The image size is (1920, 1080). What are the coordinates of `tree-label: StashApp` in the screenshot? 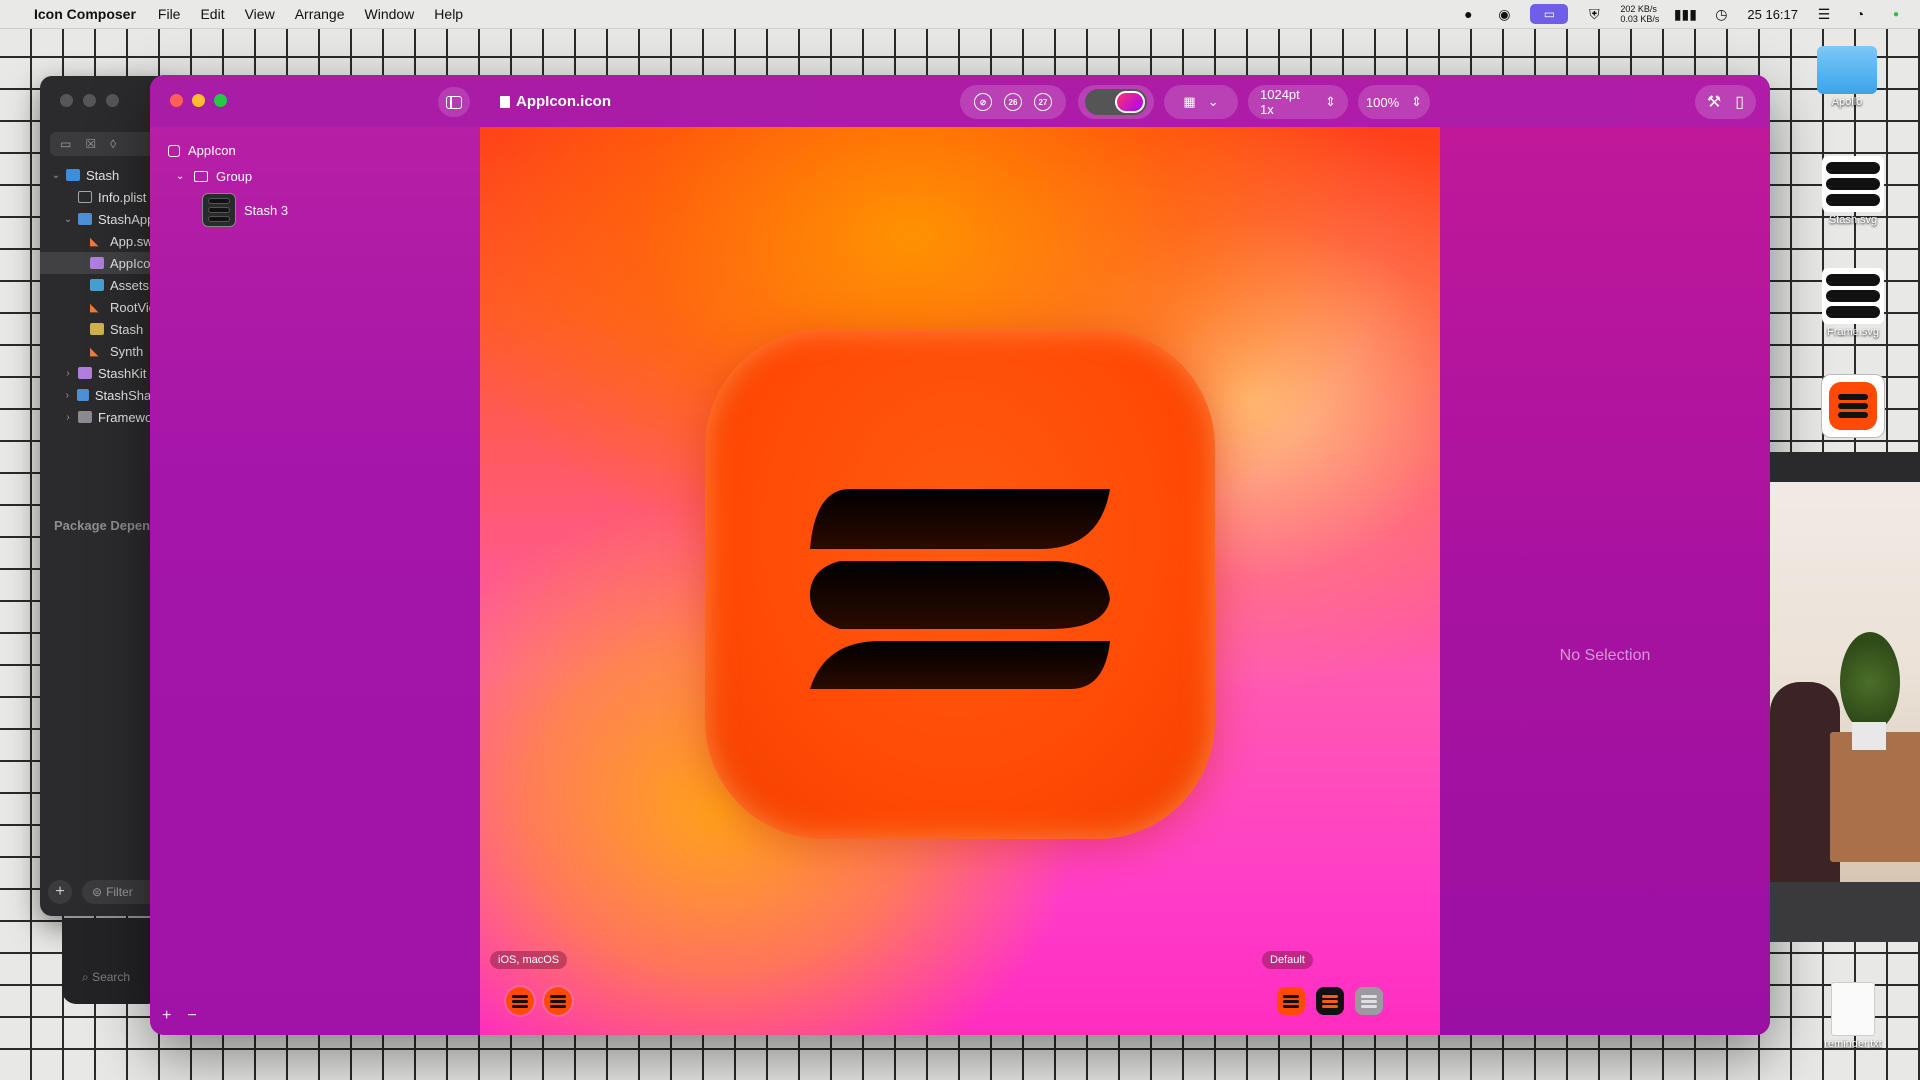 It's located at (126, 219).